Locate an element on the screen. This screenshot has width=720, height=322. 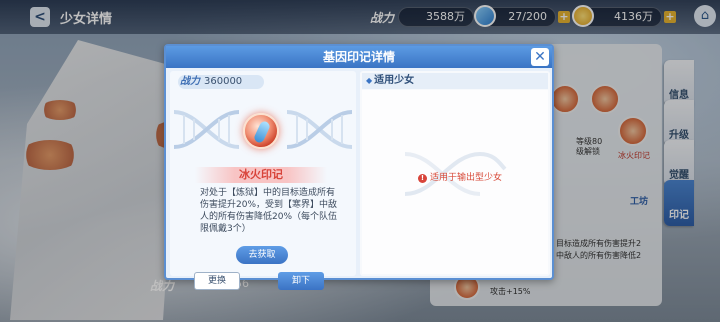
applicable-notice-text: 适用于输出型少女 is located at coordinates (466, 178).